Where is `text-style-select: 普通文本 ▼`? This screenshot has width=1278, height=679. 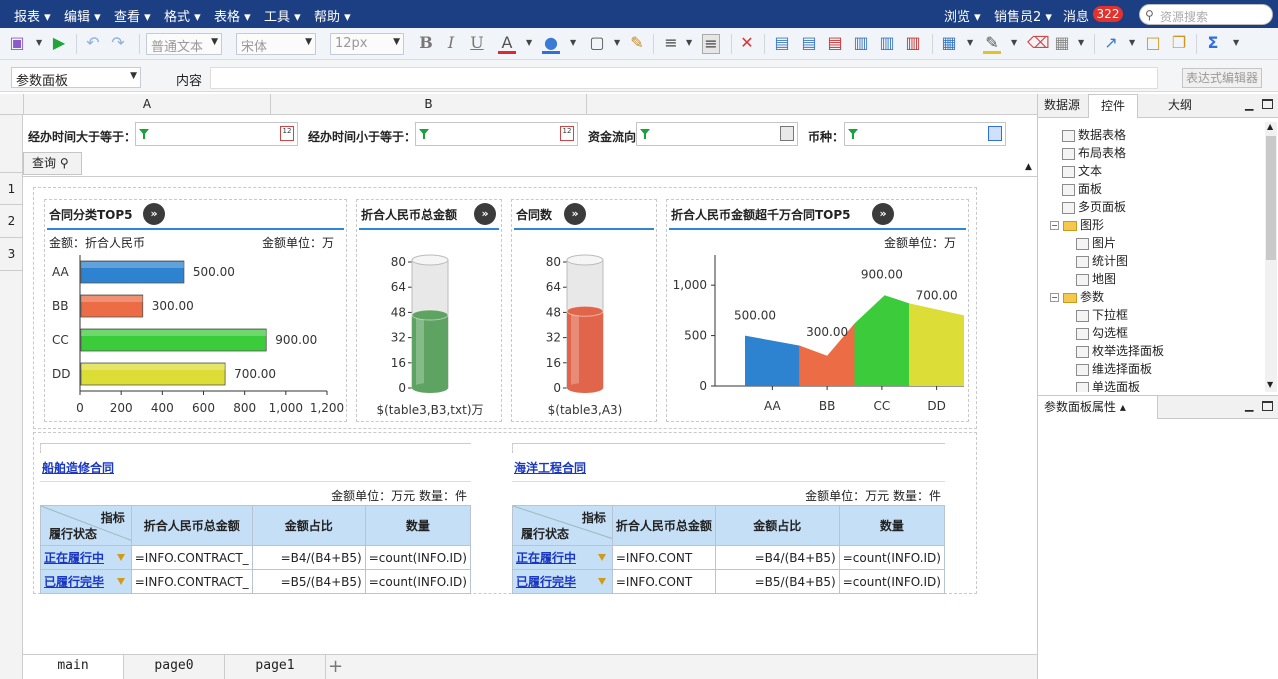 text-style-select: 普通文本 ▼ is located at coordinates (184, 44).